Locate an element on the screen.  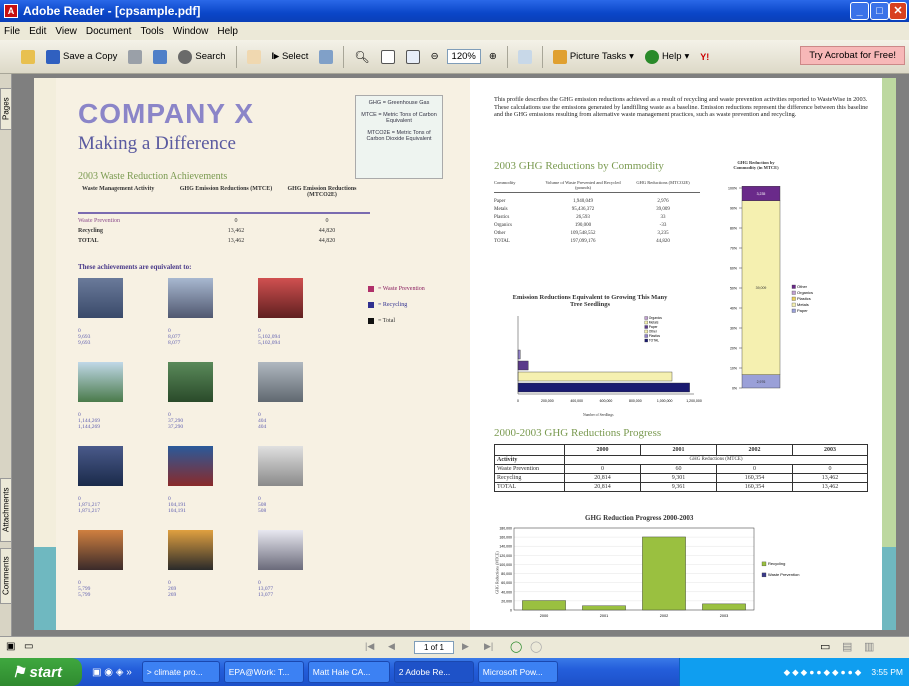
email-button is located at coordinates (160, 57).